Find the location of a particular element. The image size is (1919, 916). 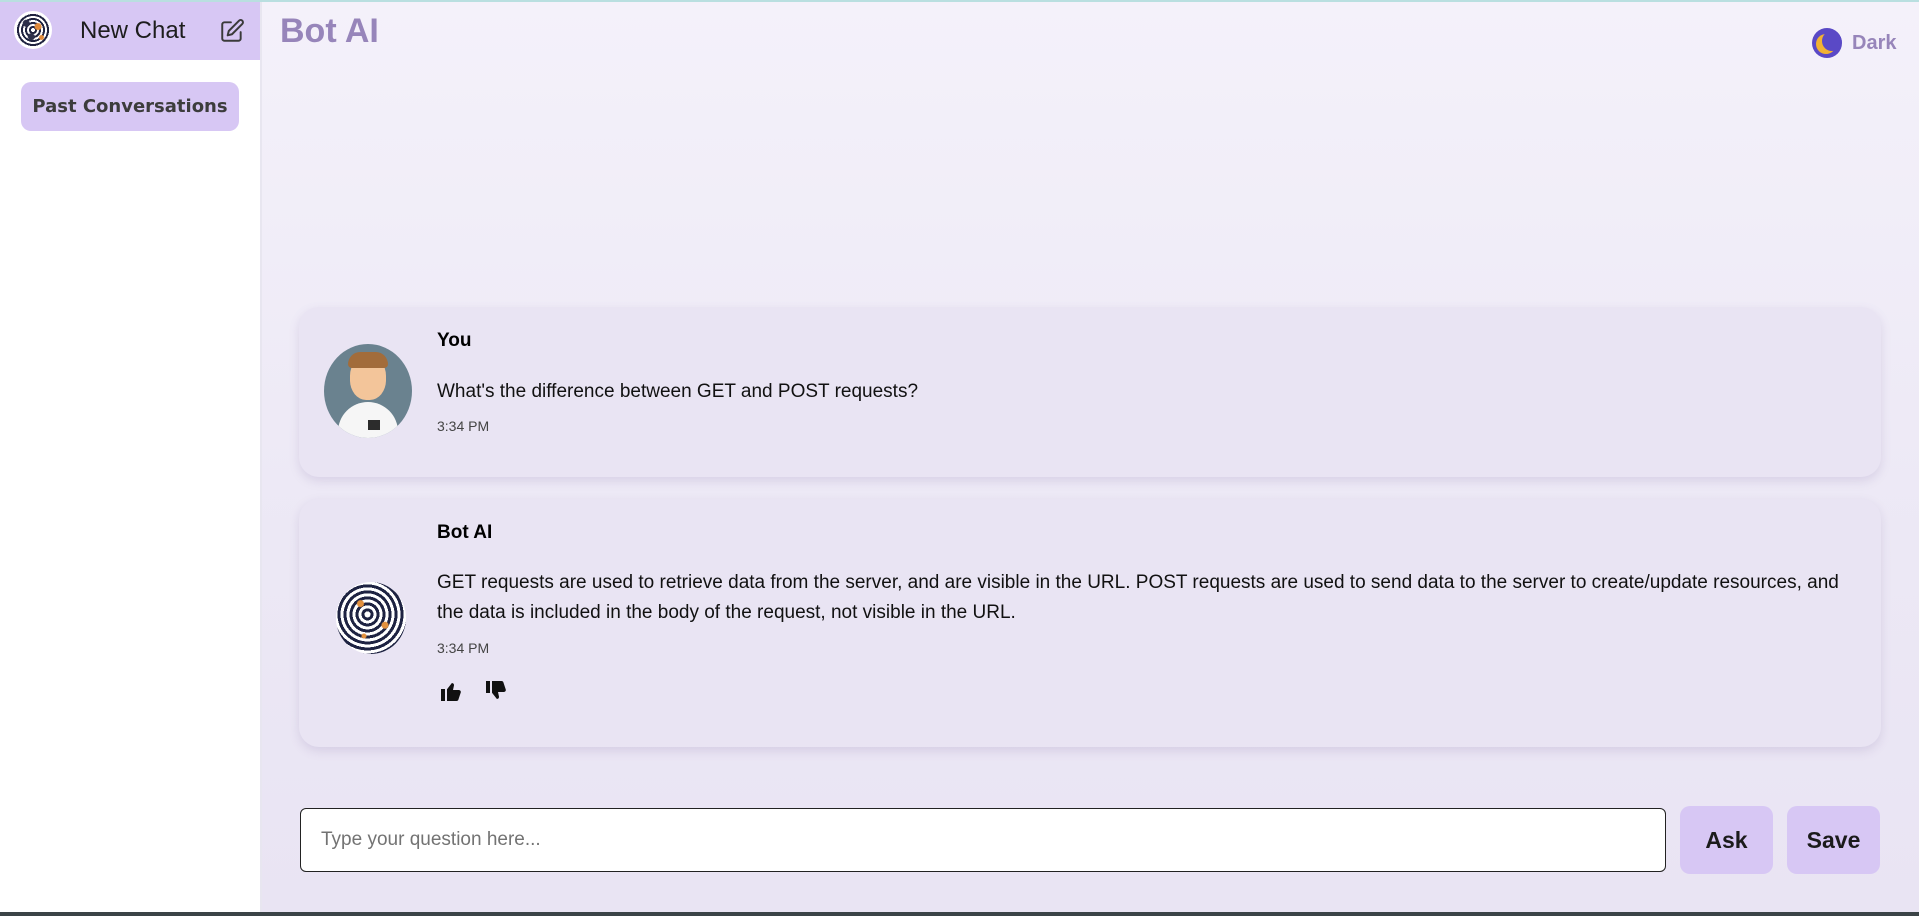

message-sender: You is located at coordinates (454, 340).